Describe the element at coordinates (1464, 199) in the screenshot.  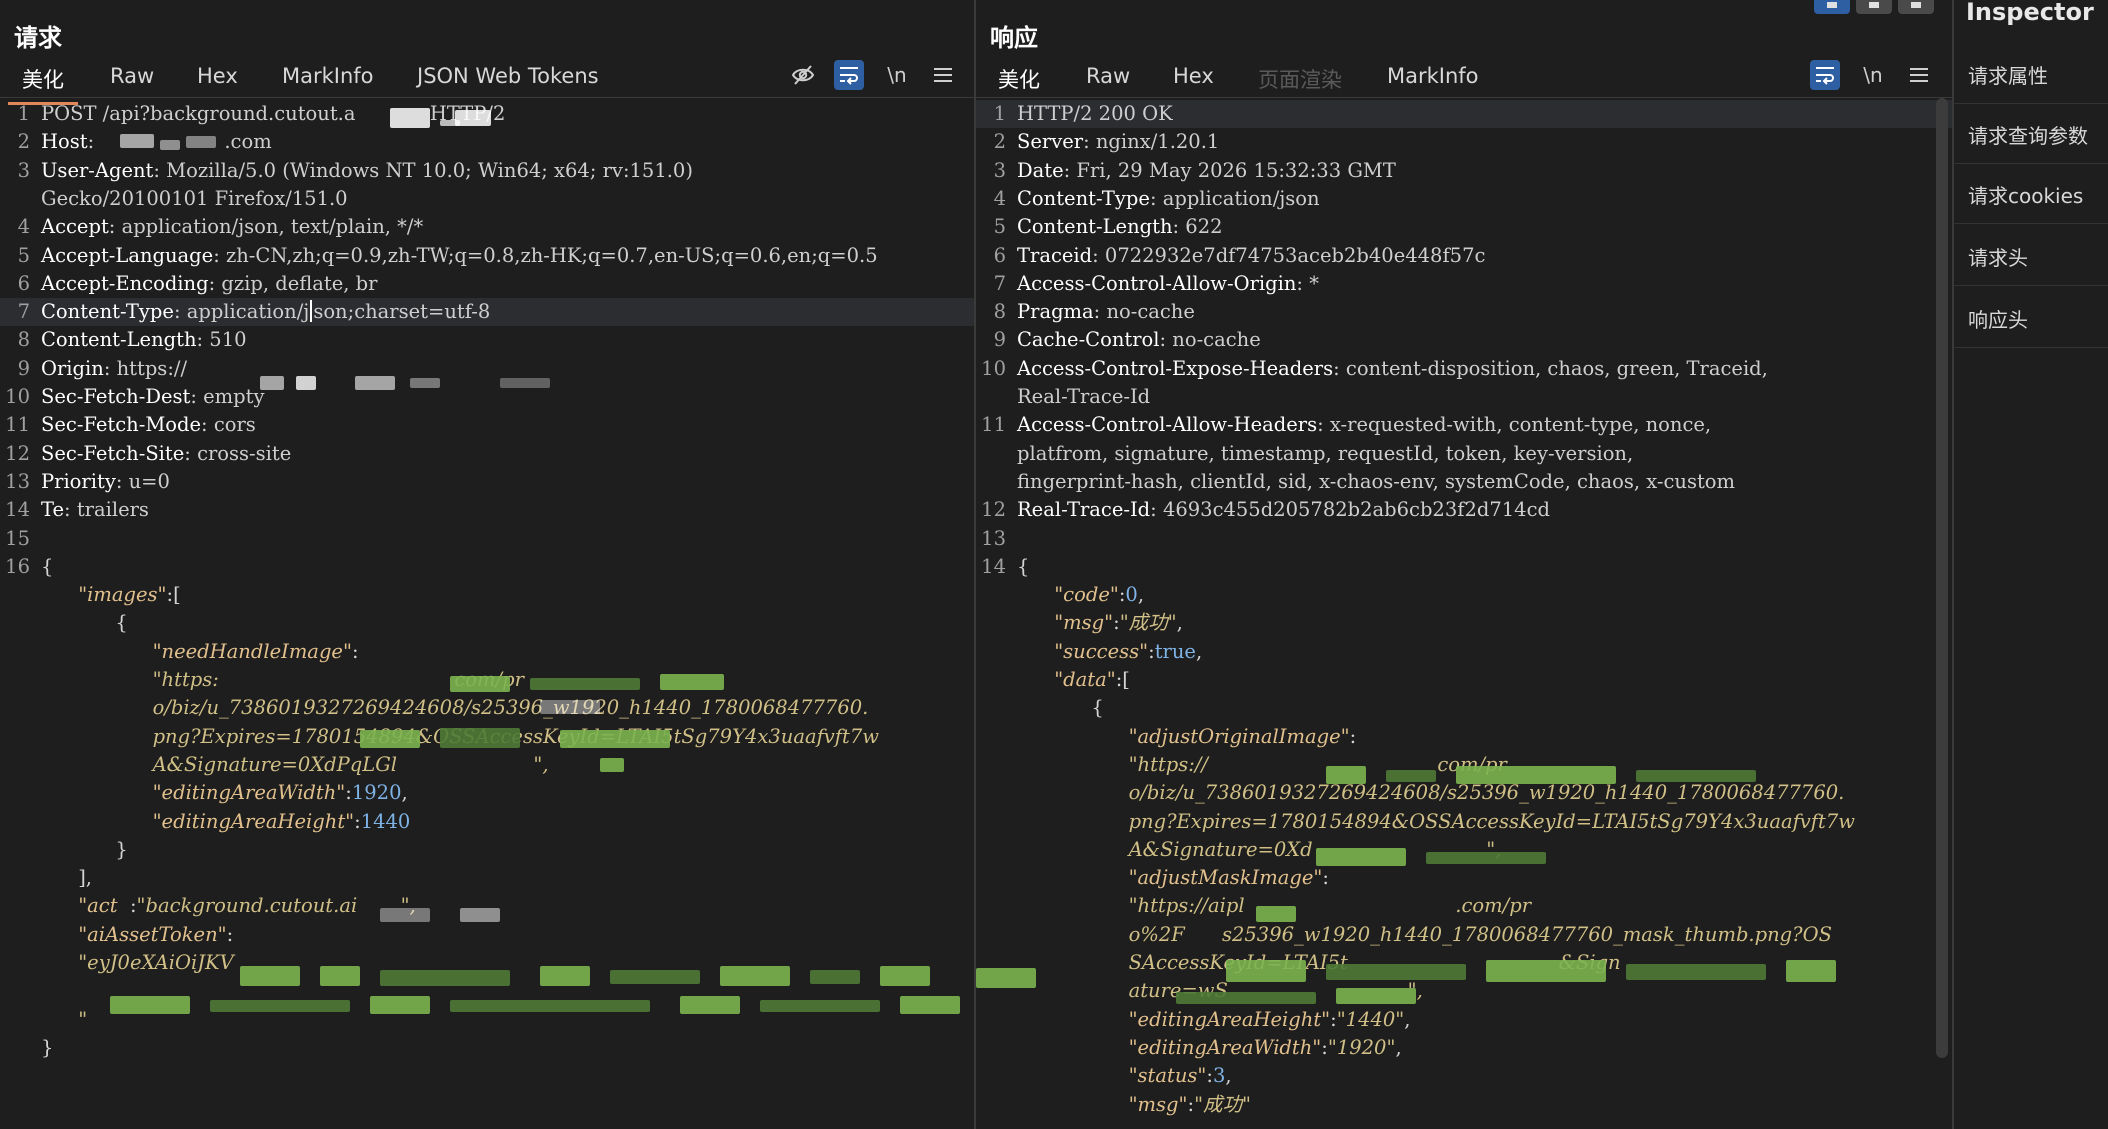
I see `code-line: 4 Content-Type: application/json` at that location.